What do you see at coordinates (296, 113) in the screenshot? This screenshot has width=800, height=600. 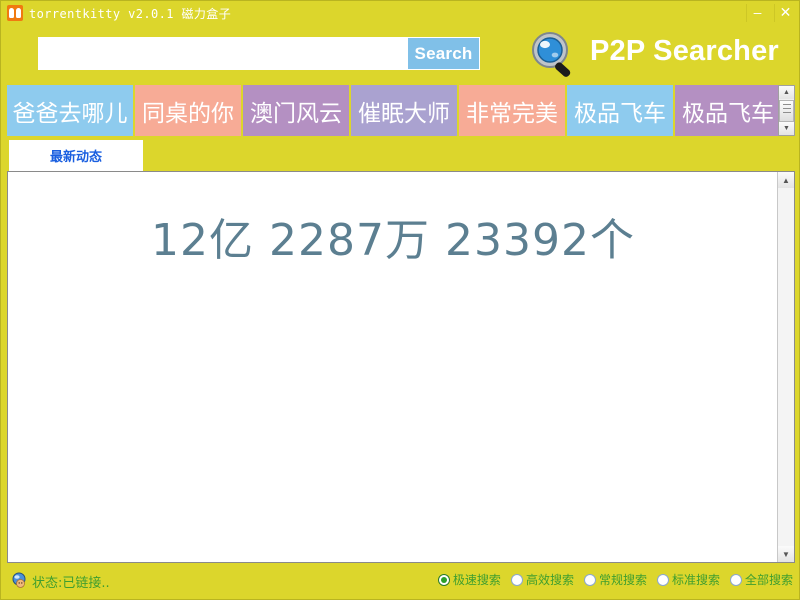 I see `hot-tag-label: 澳门风云` at bounding box center [296, 113].